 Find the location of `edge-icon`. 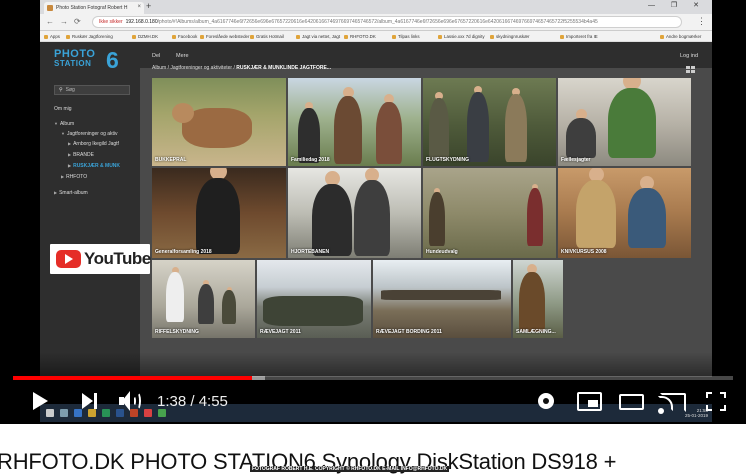

edge-icon is located at coordinates (78, 413).